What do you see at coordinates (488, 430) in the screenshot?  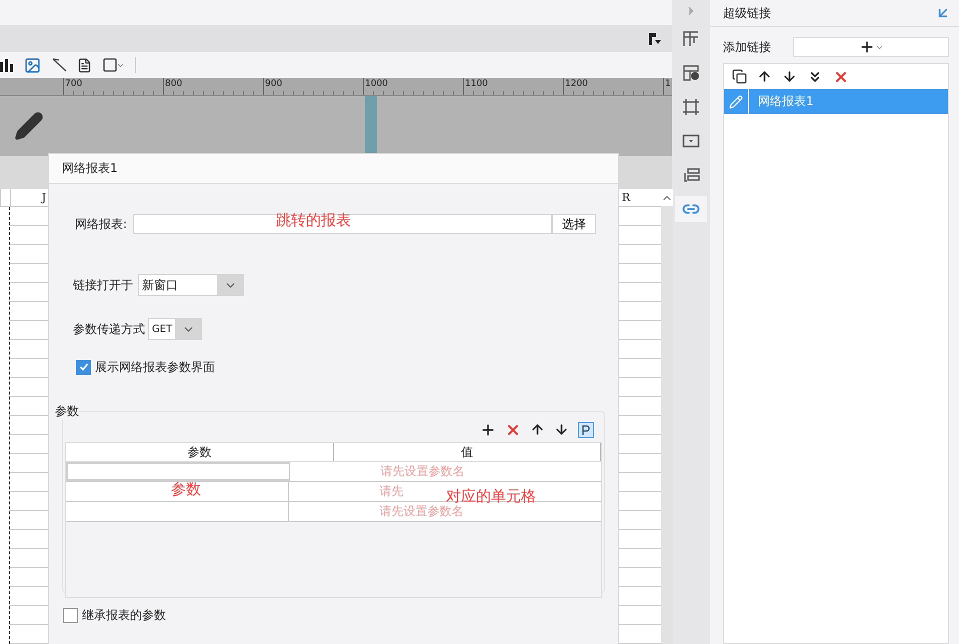 I see `add-icon` at bounding box center [488, 430].